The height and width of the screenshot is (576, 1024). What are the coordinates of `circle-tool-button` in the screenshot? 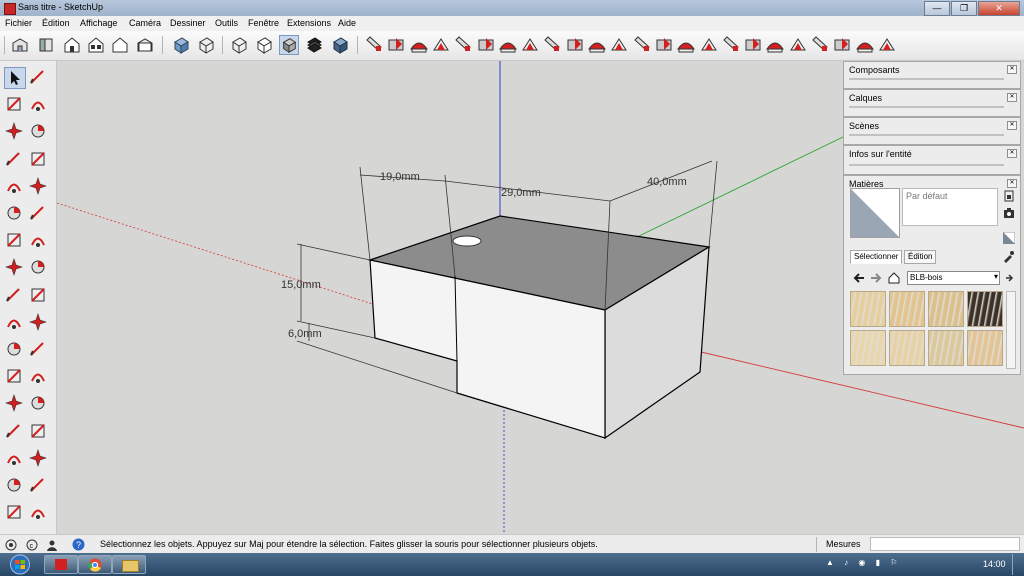 It's located at (15, 187).